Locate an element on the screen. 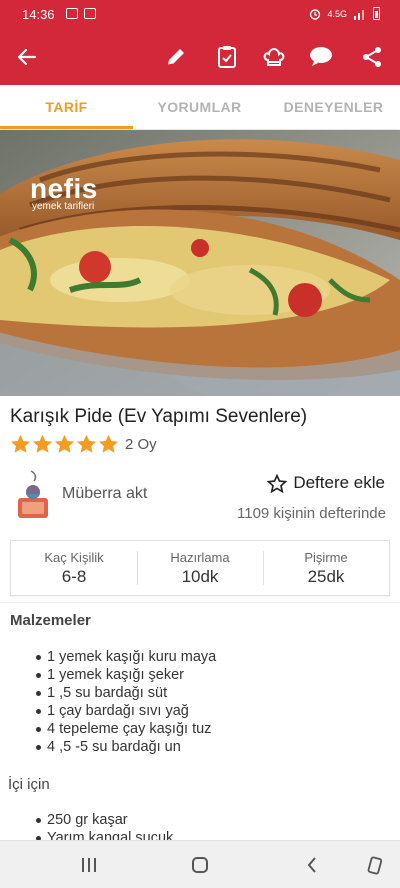  servings-label: Kaç Kişilik is located at coordinates (74, 557).